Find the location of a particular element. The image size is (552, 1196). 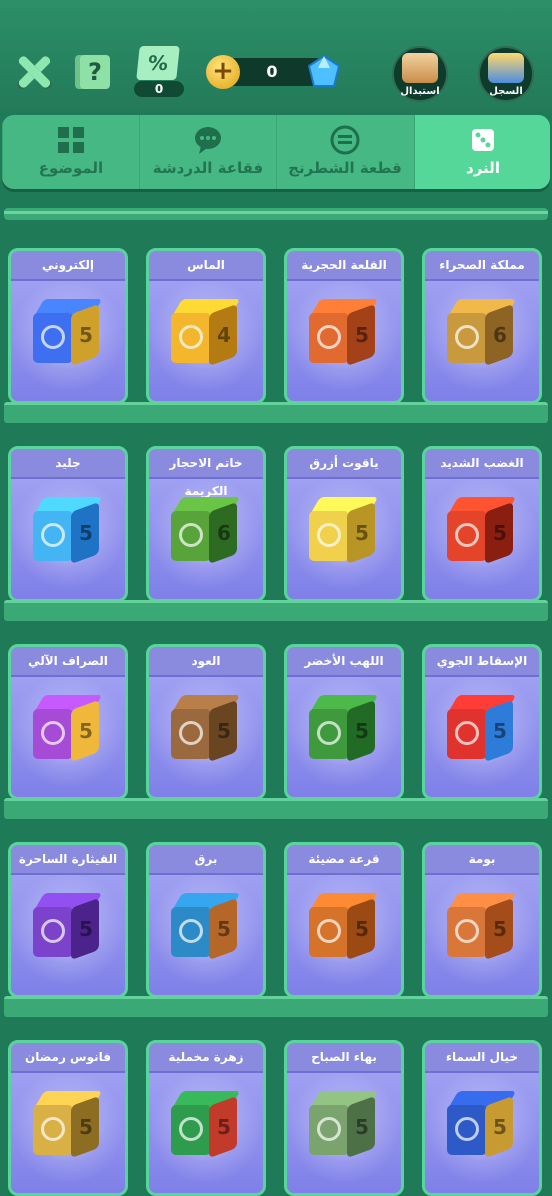

tab-chat-bubble: فقاعة الدردشة is located at coordinates (207, 152).